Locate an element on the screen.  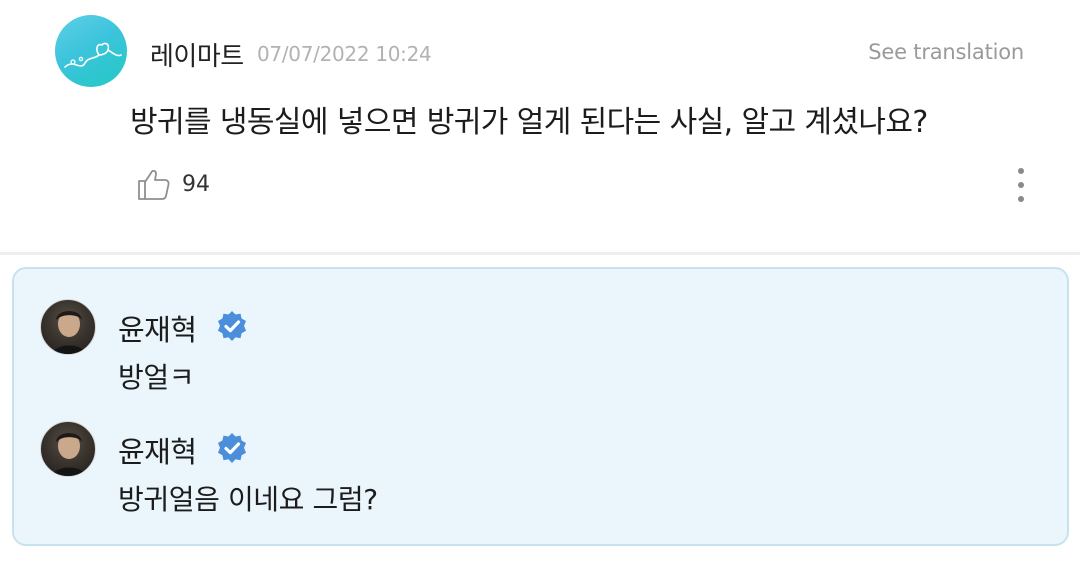
post-timestamp: 07/07/2022 10:24 is located at coordinates (344, 54).